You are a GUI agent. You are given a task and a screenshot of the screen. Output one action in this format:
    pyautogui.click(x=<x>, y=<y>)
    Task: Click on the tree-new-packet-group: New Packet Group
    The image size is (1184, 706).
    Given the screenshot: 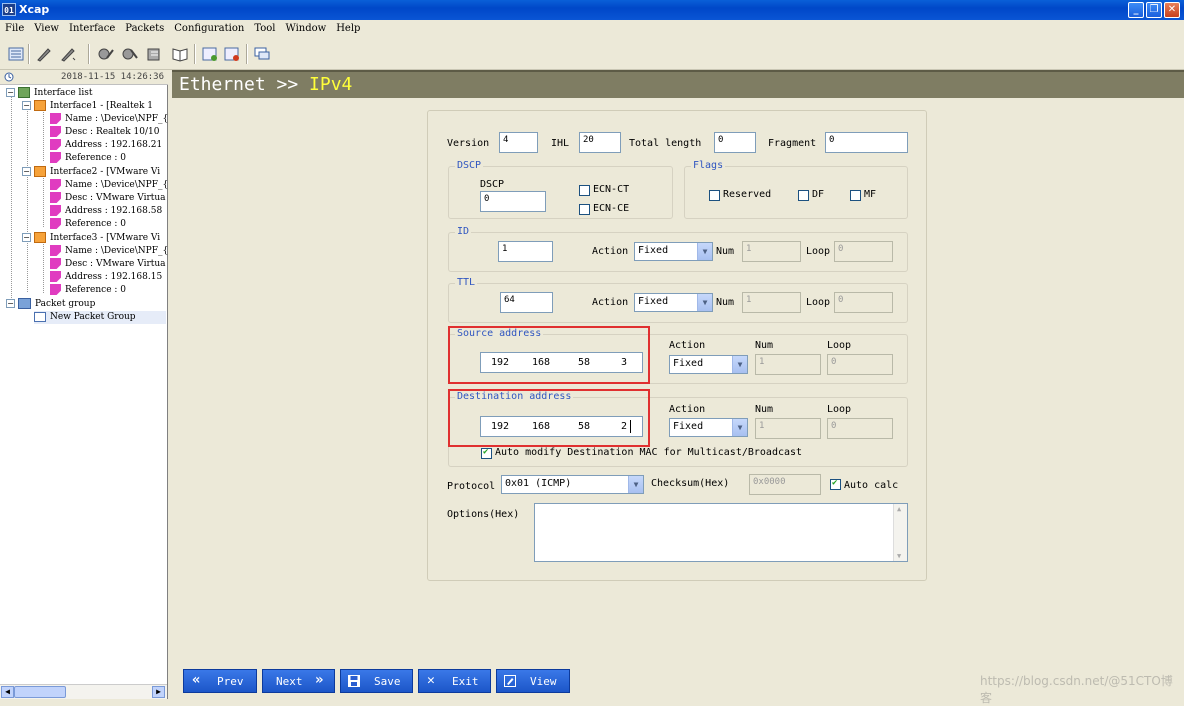 What is the action you would take?
    pyautogui.click(x=100, y=317)
    